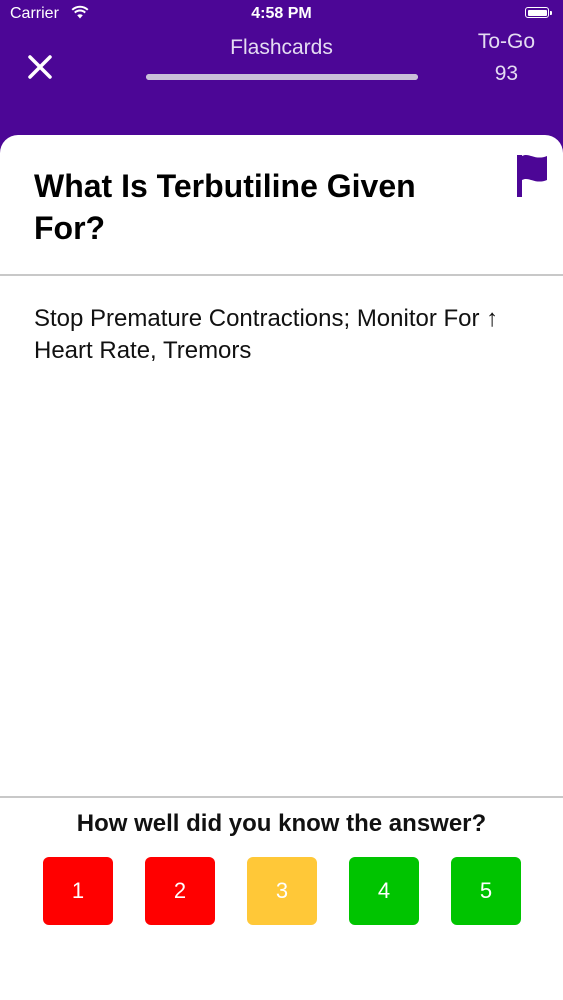 This screenshot has width=563, height=1000. What do you see at coordinates (180, 891) in the screenshot?
I see `rating-button-2: 2` at bounding box center [180, 891].